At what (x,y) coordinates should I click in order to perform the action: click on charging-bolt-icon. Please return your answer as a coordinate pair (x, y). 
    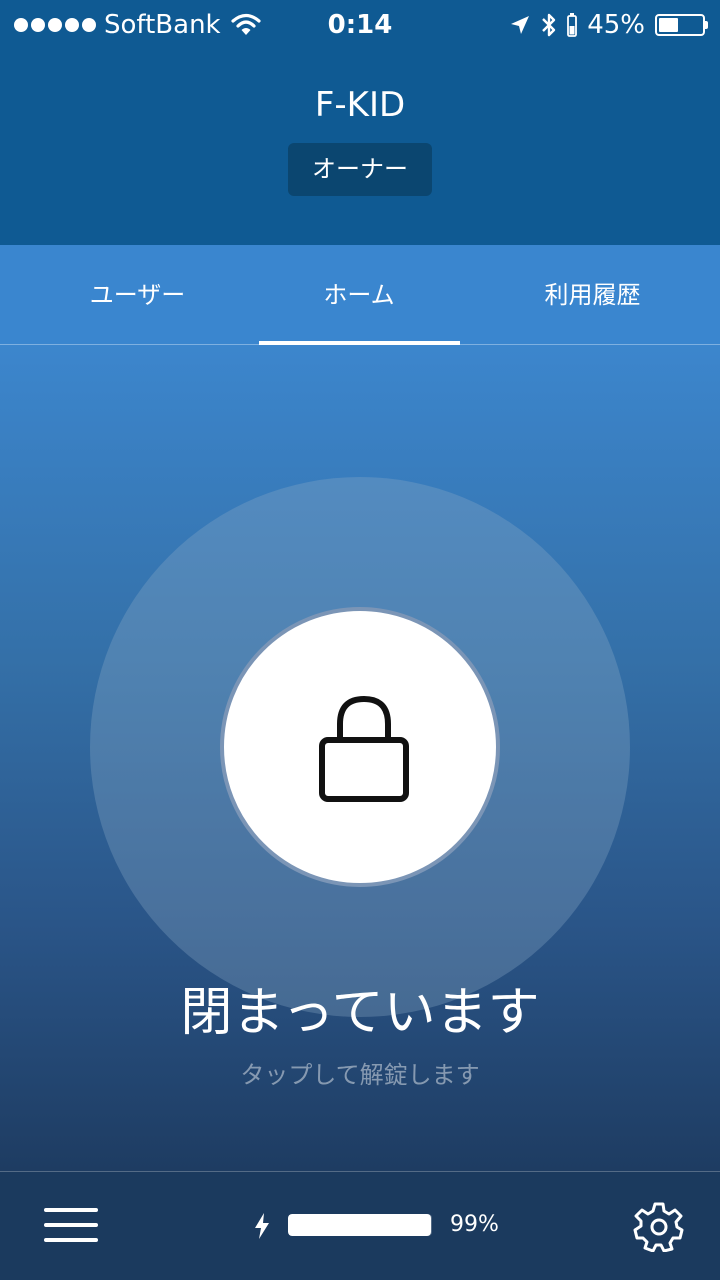
    Looking at the image, I should click on (262, 1226).